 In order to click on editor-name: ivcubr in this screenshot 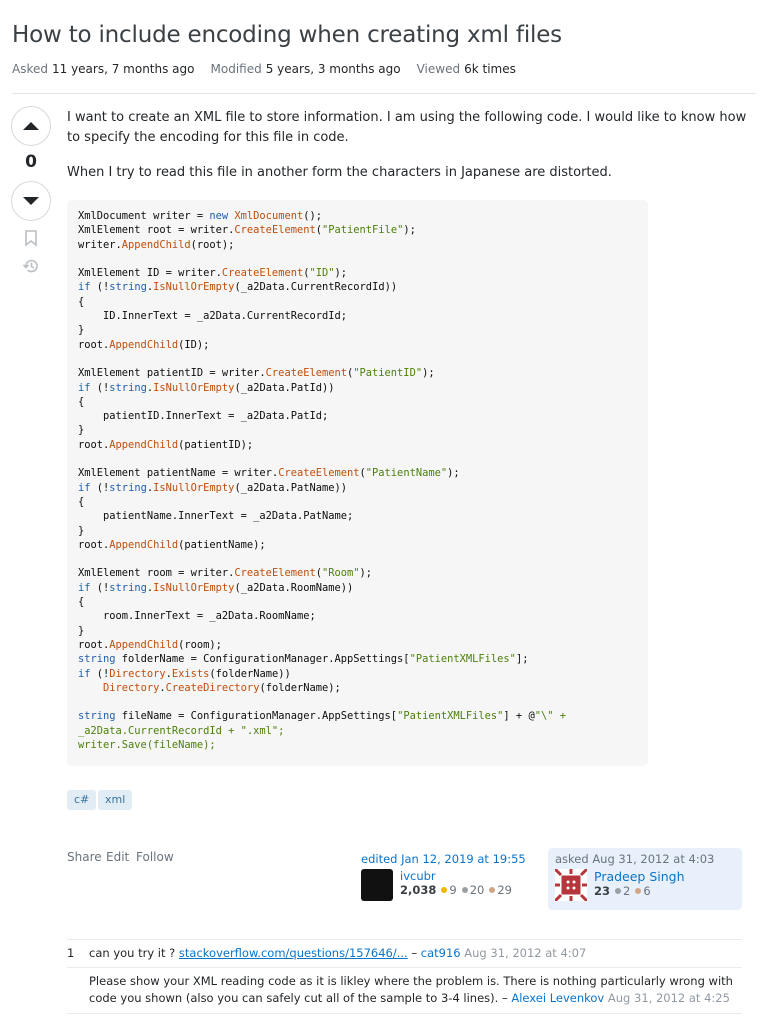, I will do `click(456, 876)`.